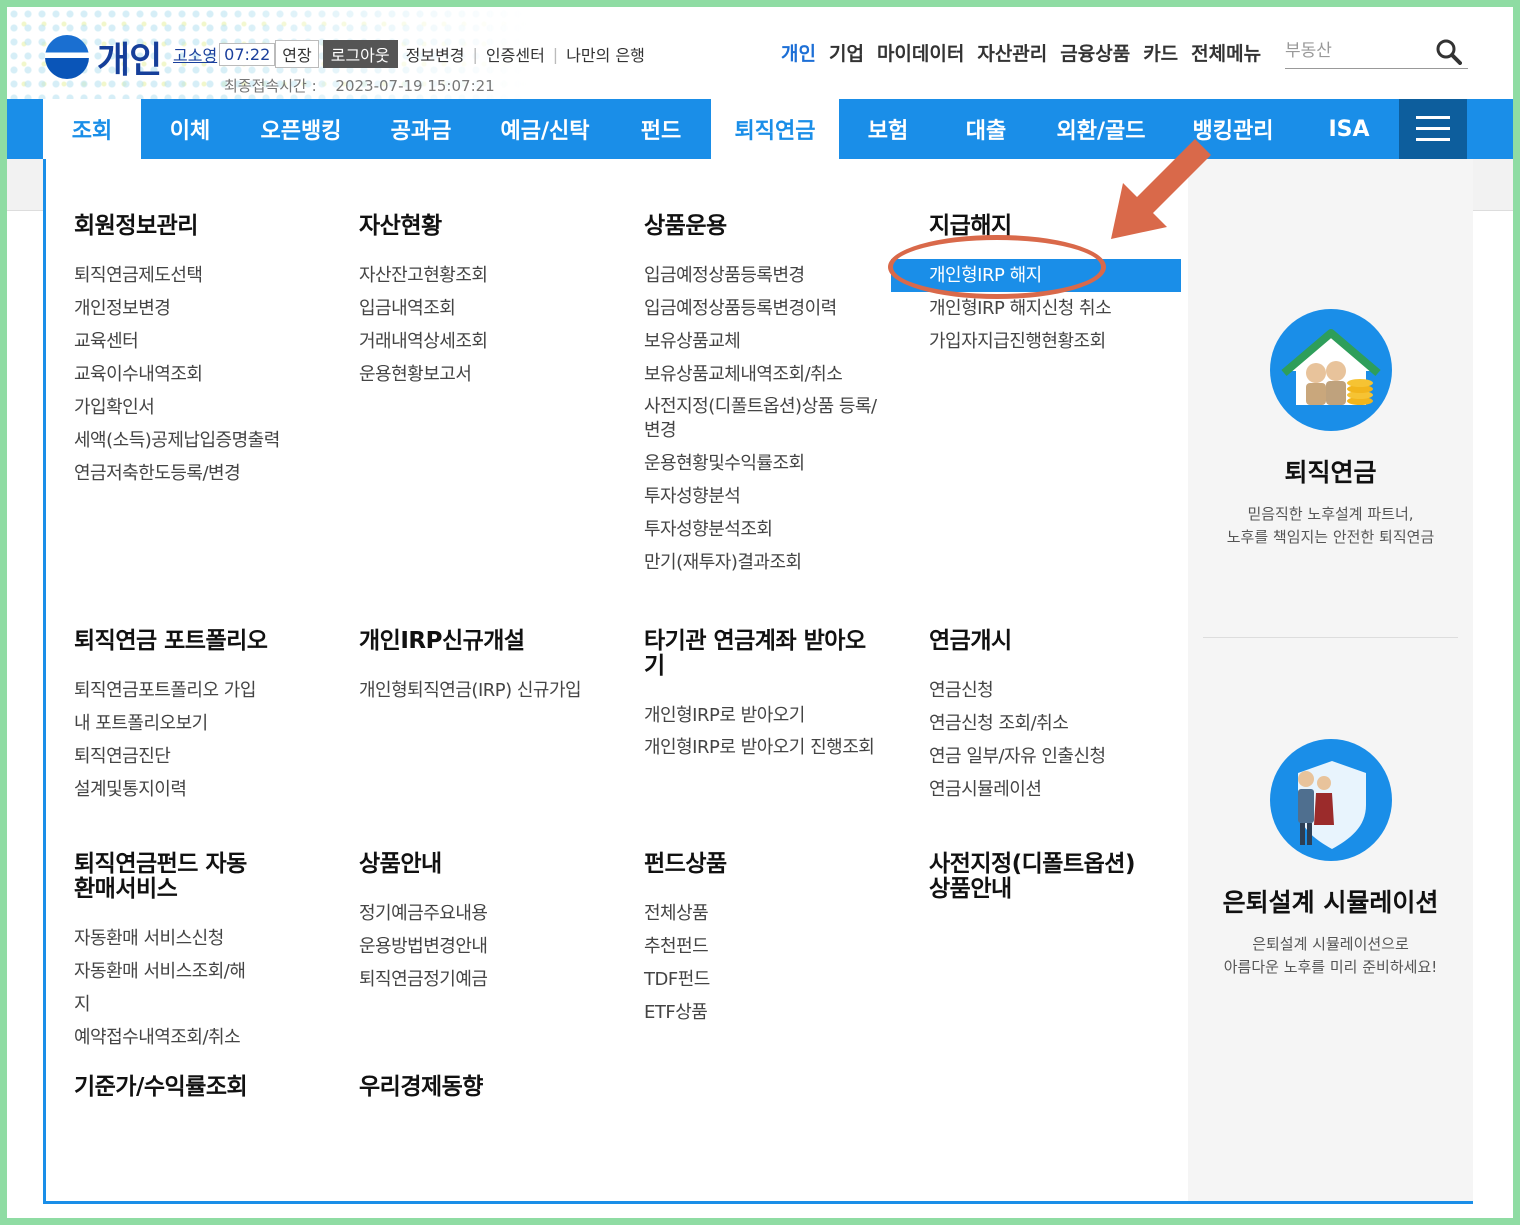  I want to click on group-nav-yield: 기준가/수익률조회, so click(214, 1087).